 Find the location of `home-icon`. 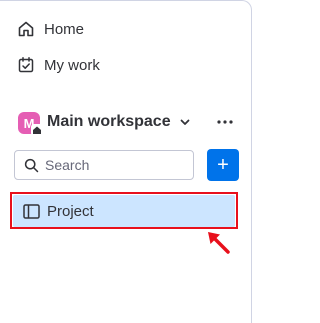

home-icon is located at coordinates (26, 29).